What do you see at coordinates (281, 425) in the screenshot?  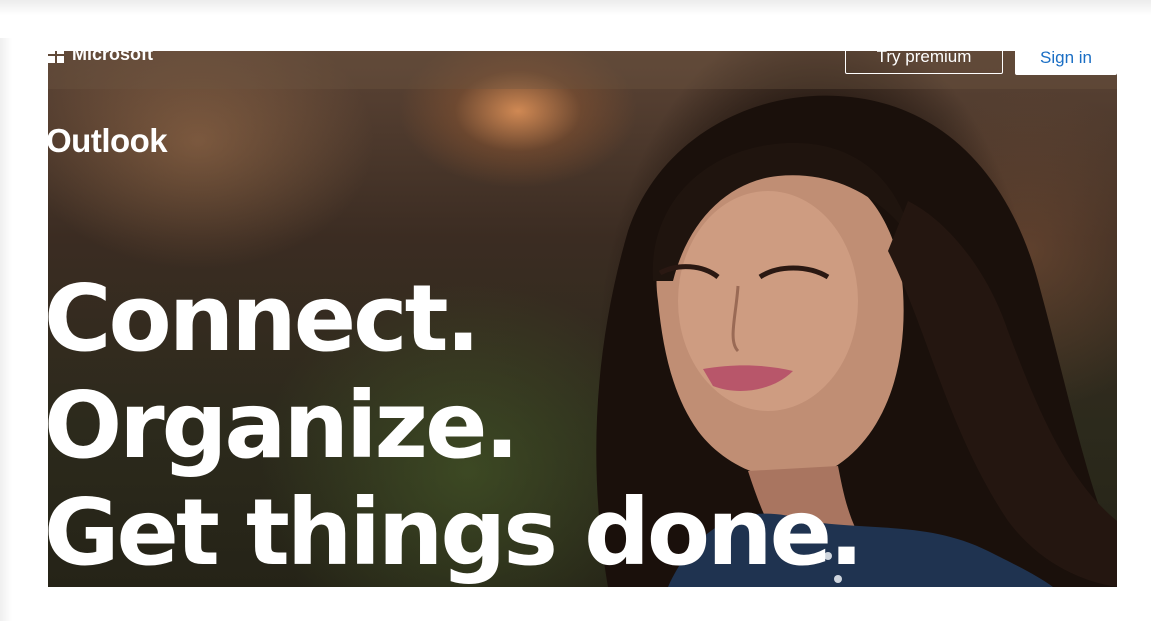 I see `headline-line-2: Organize.` at bounding box center [281, 425].